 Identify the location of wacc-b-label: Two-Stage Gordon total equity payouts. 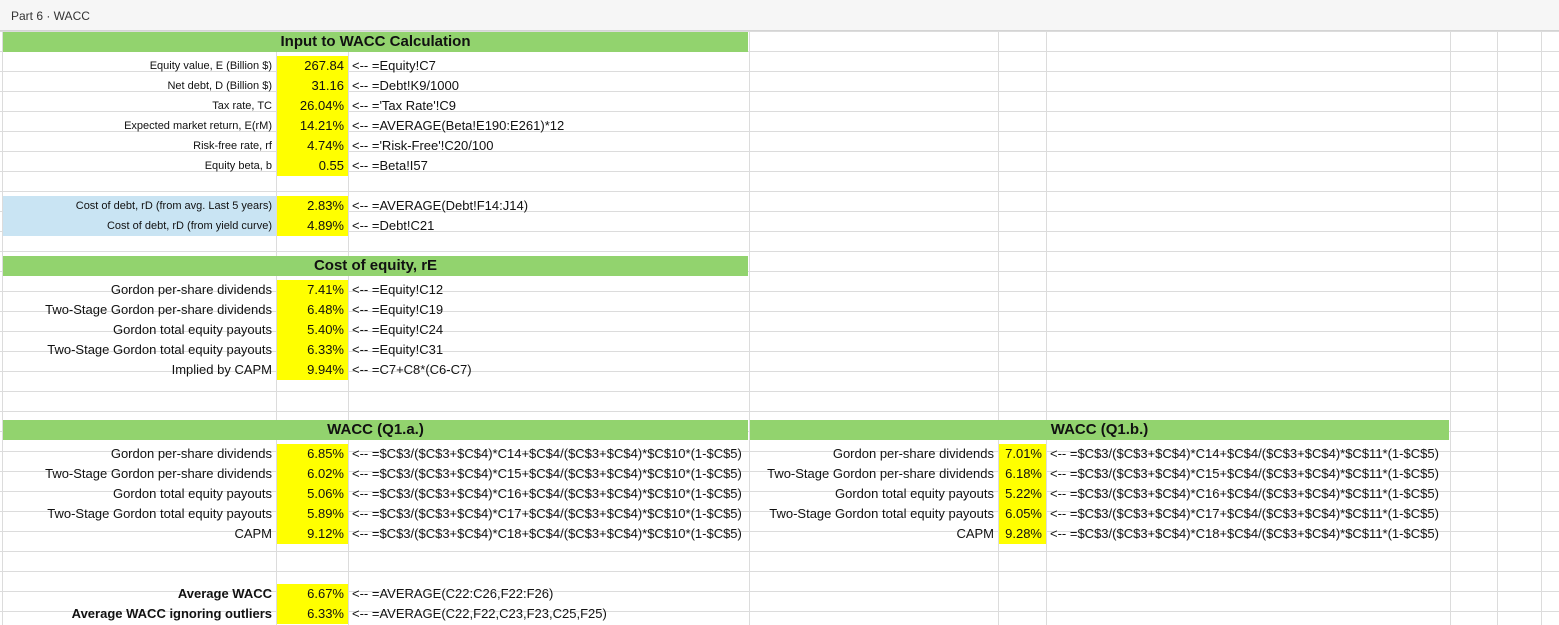
(881, 513).